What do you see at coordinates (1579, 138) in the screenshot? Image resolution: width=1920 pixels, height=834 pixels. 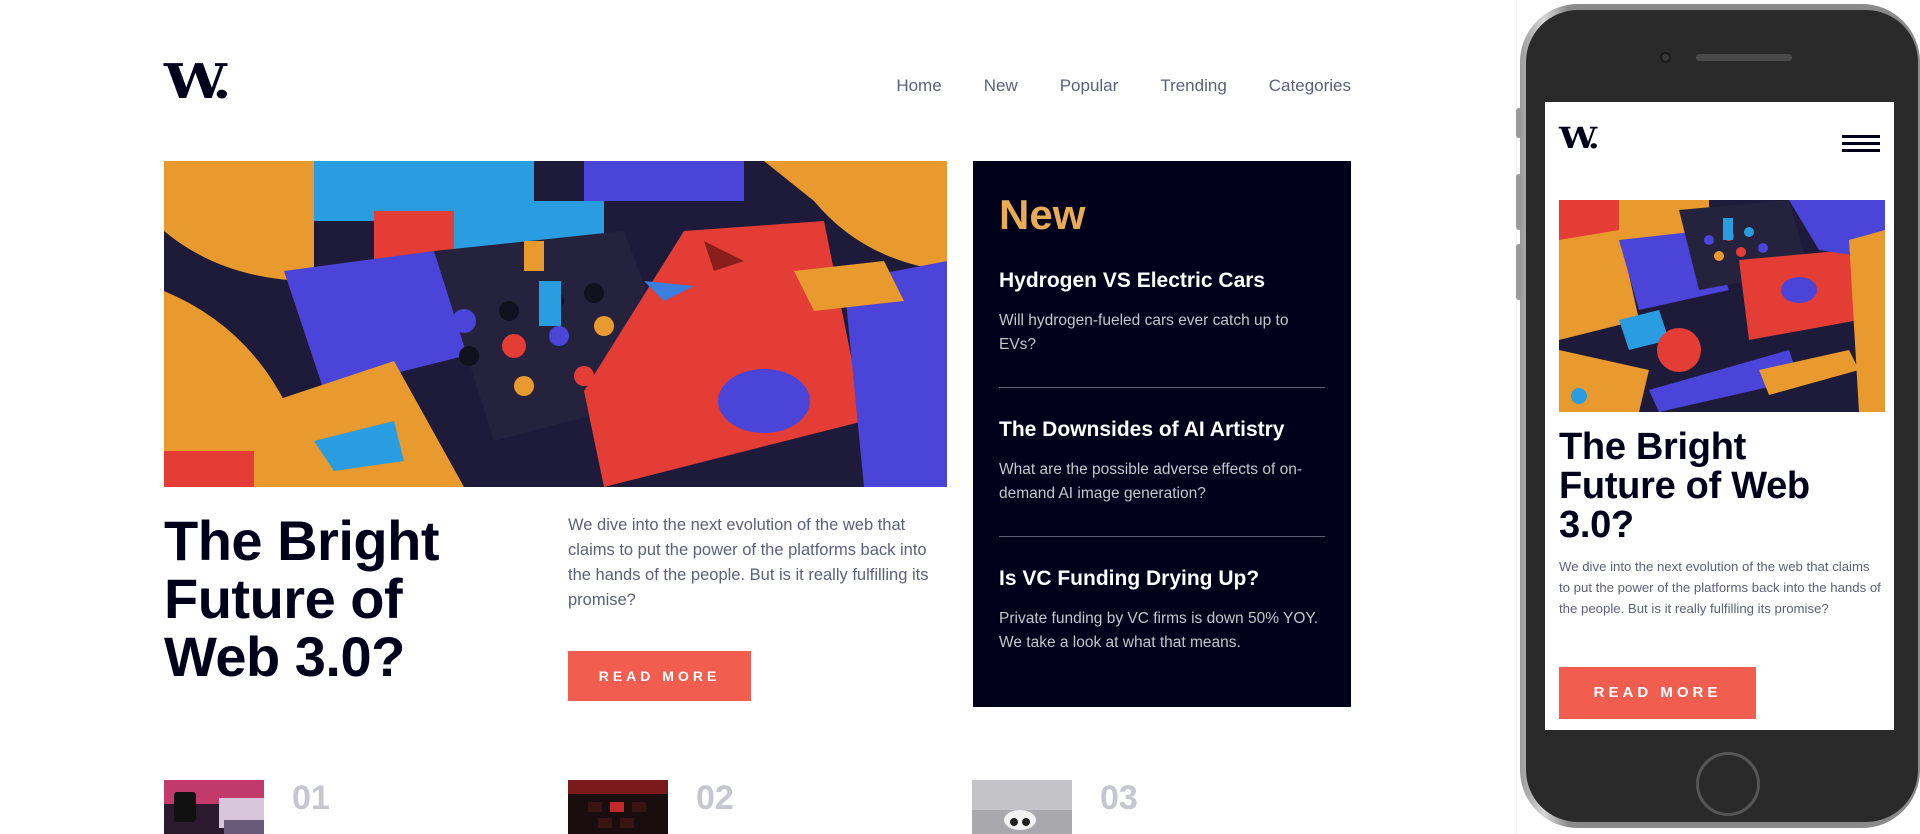 I see `mobile-site-logo: W.` at bounding box center [1579, 138].